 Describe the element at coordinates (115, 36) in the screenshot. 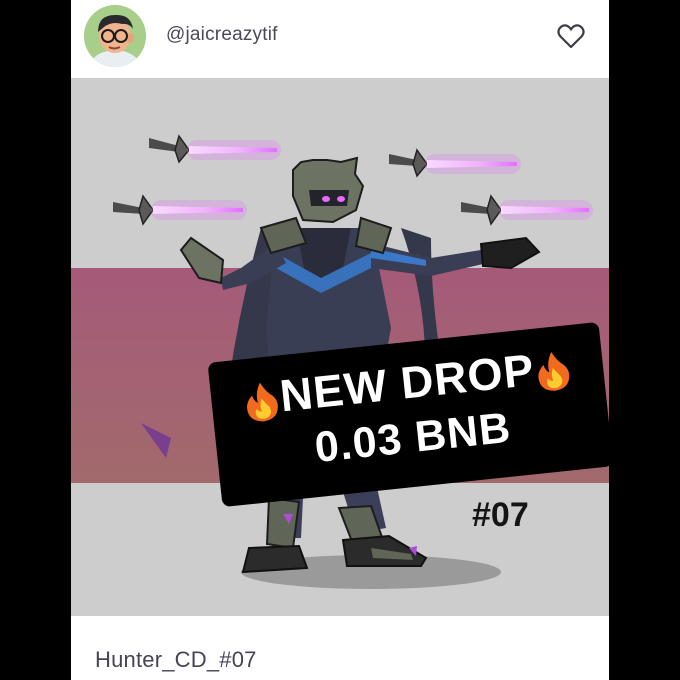

I see `avatar` at that location.